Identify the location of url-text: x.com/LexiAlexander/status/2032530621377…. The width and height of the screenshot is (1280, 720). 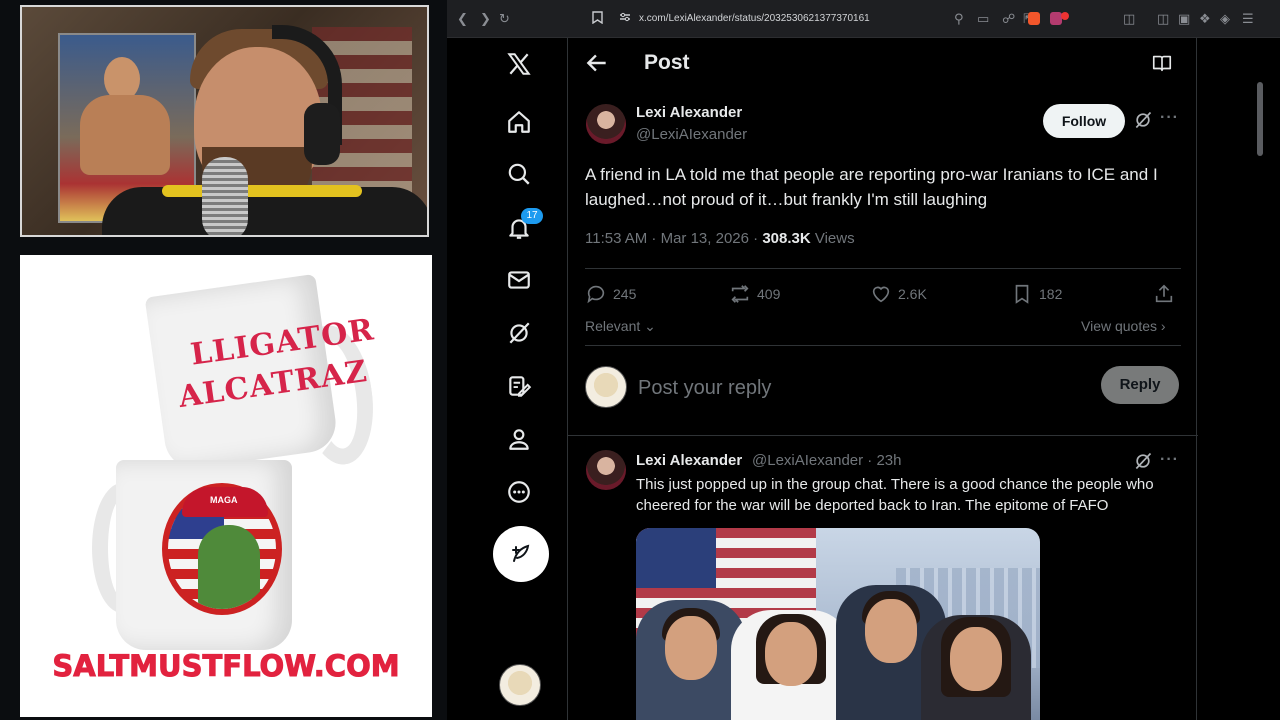
(754, 18).